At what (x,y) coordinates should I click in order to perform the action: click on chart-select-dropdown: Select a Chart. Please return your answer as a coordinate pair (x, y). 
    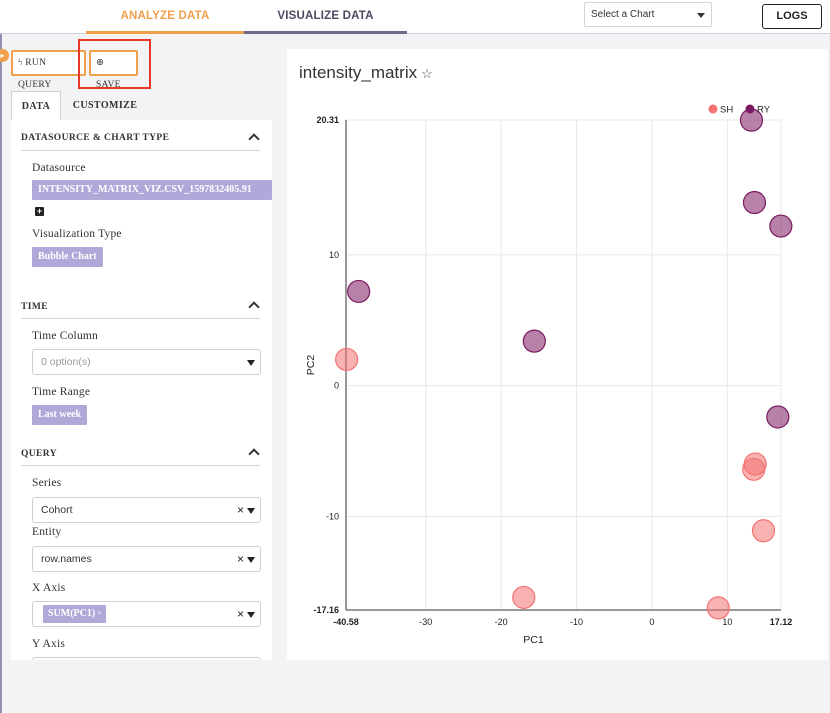
    Looking at the image, I should click on (648, 14).